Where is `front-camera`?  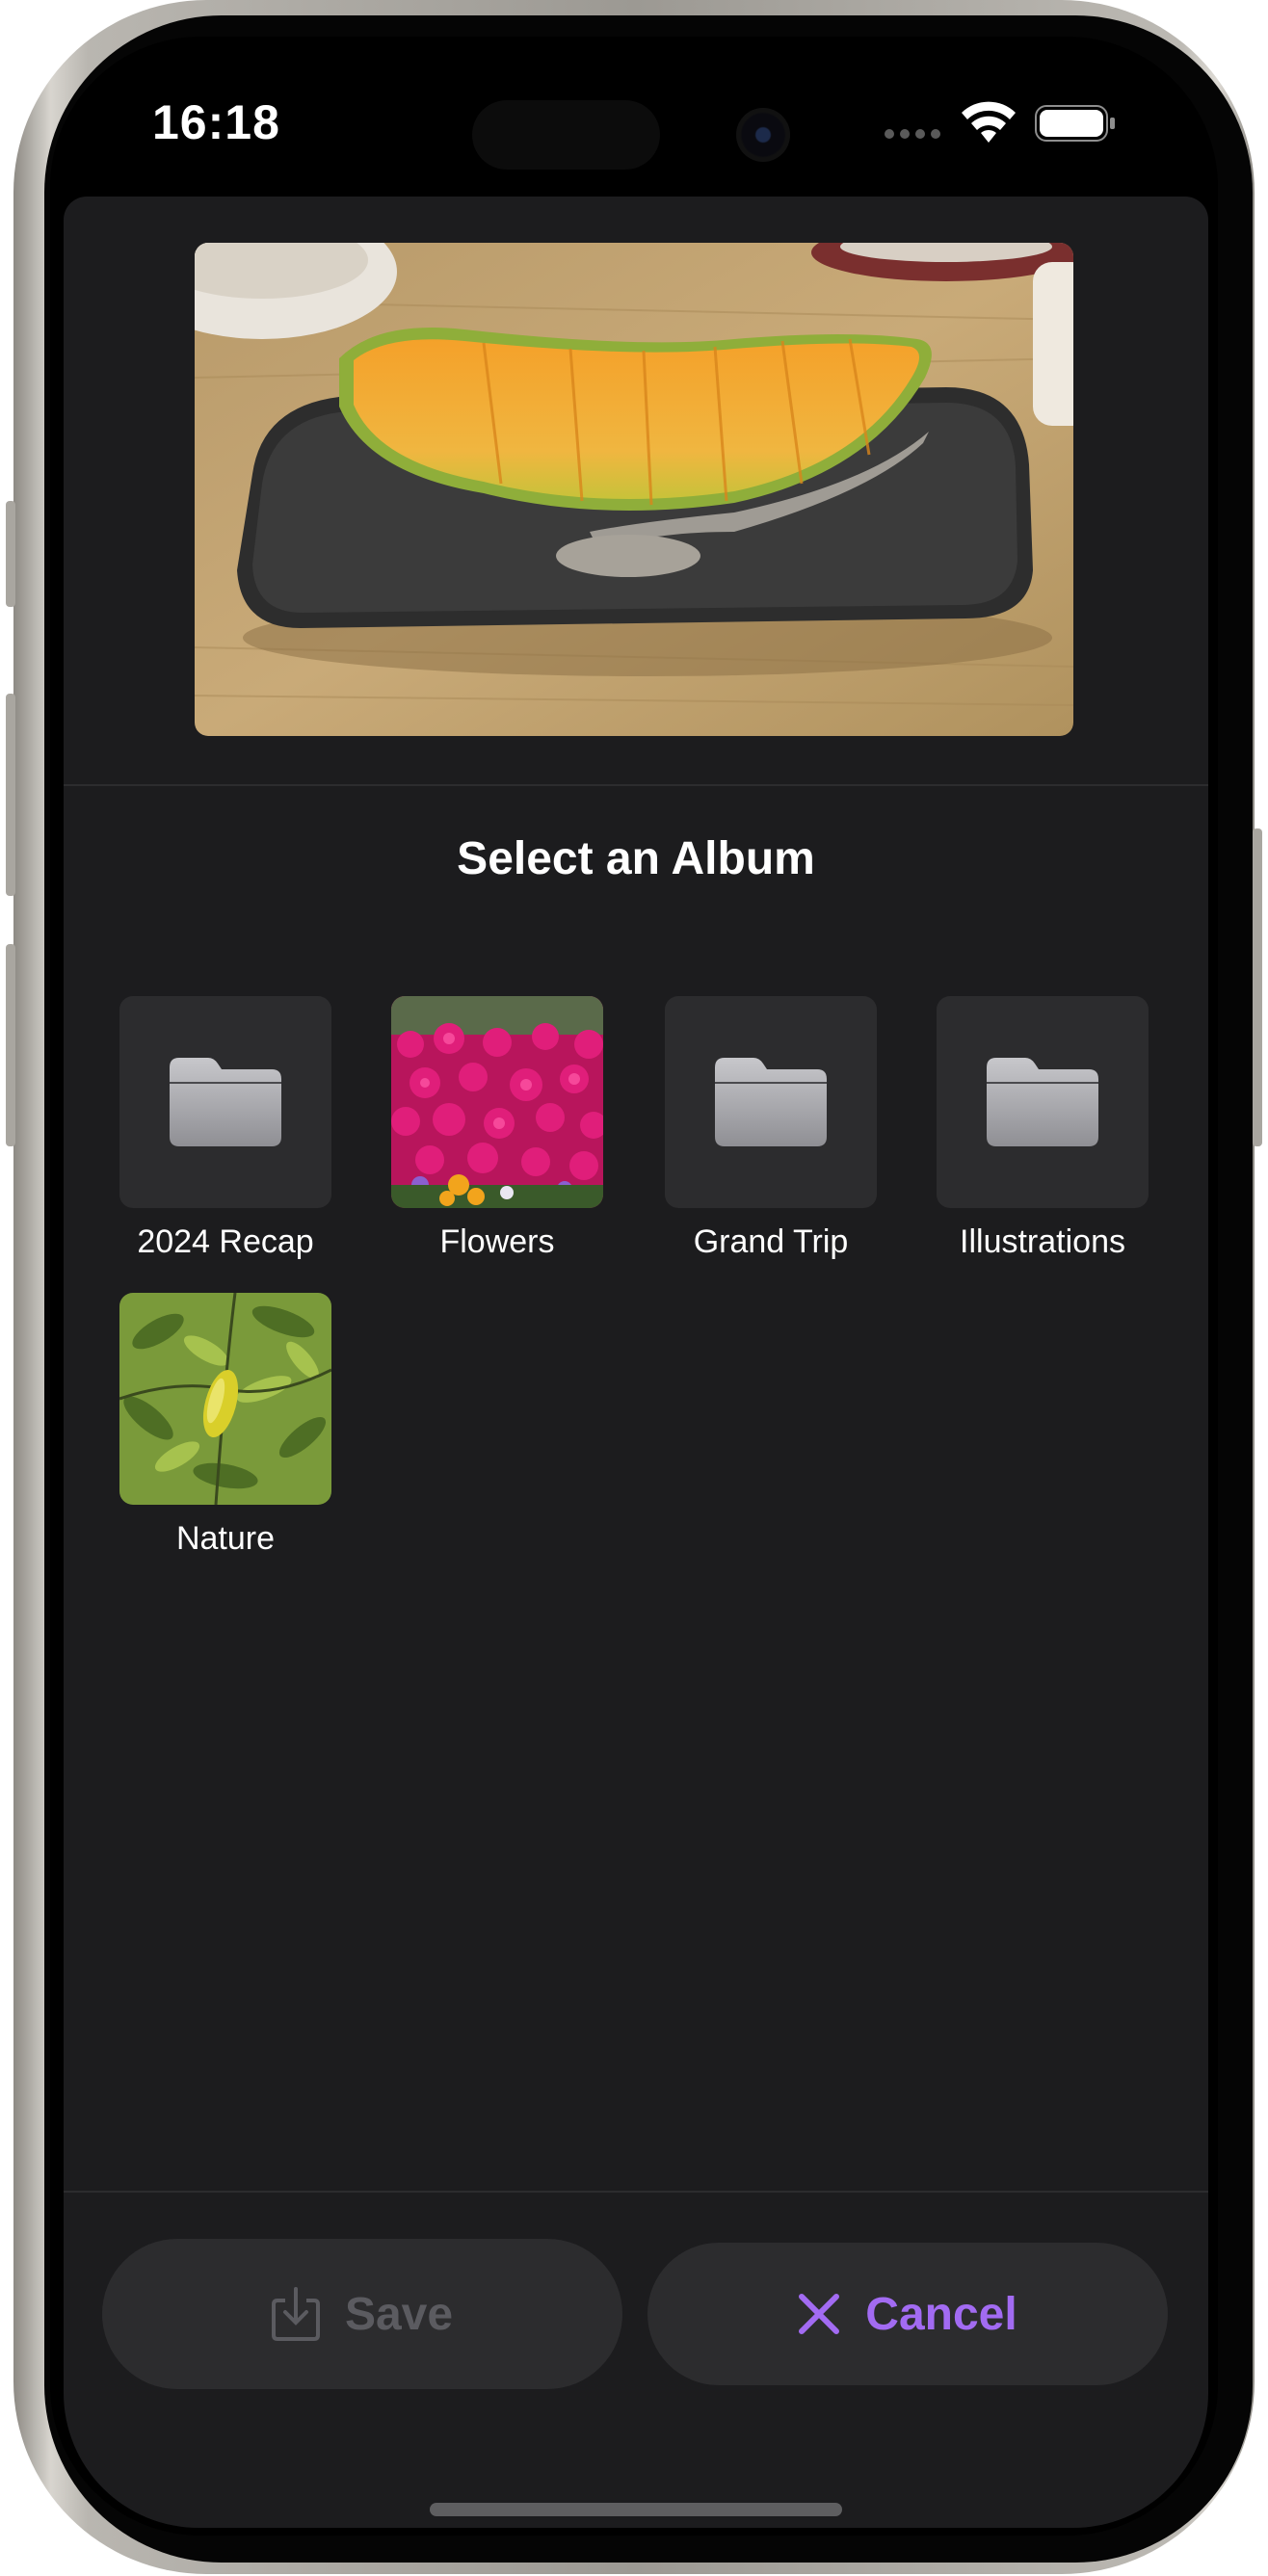
front-camera is located at coordinates (763, 135).